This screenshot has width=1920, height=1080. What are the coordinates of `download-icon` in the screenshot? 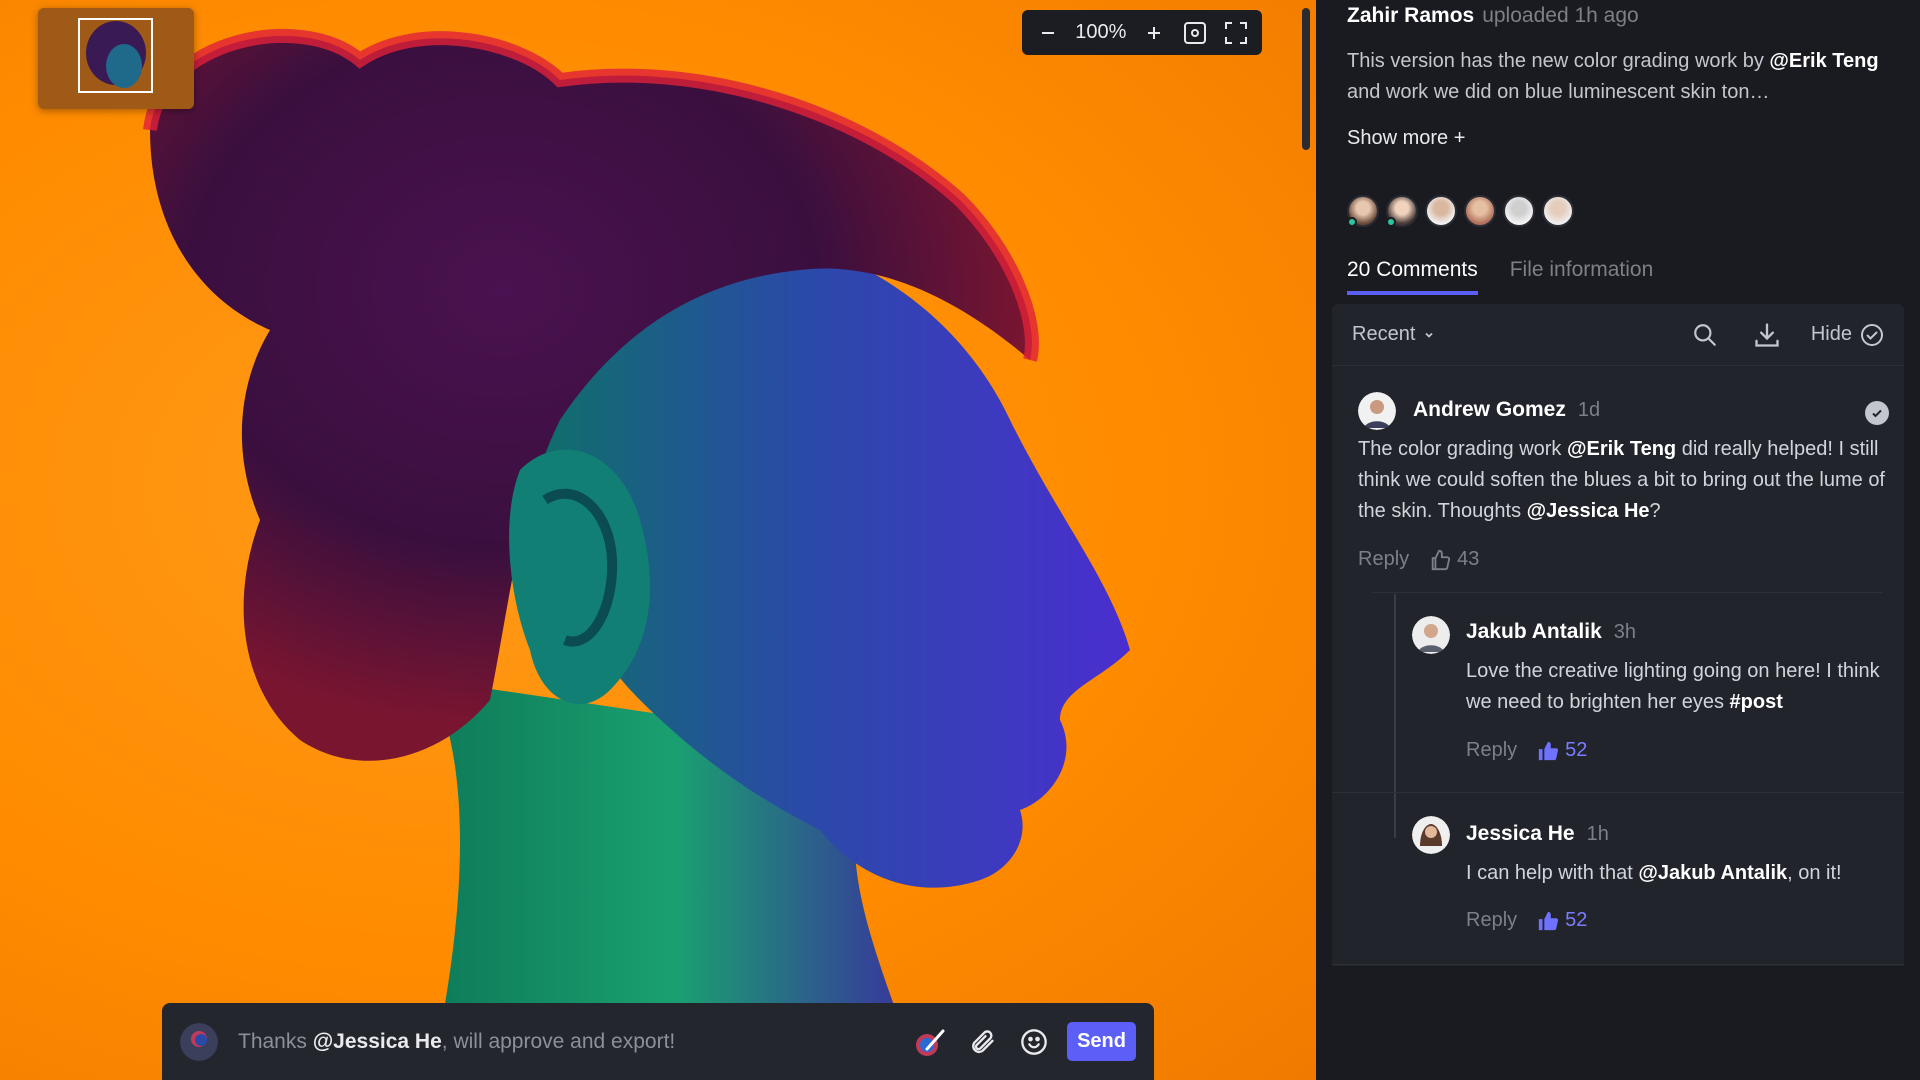 It's located at (1767, 334).